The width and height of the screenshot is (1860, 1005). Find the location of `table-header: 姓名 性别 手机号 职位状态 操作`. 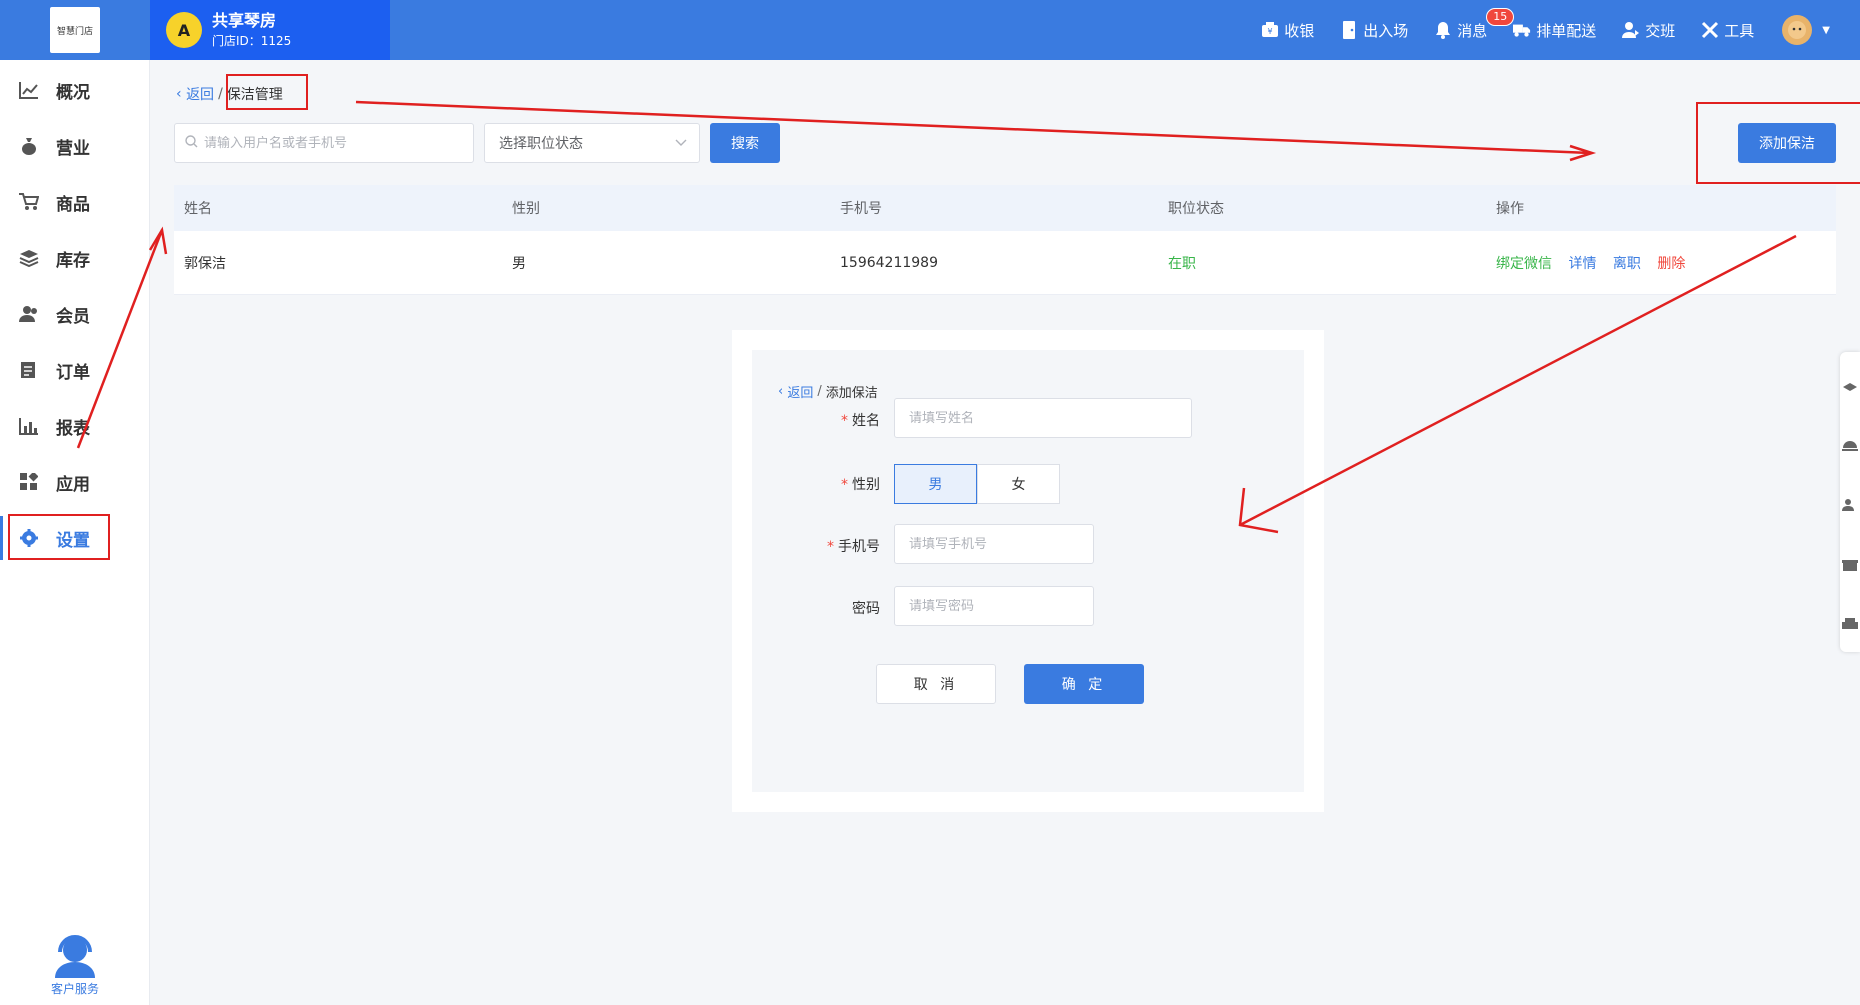

table-header: 姓名 性别 手机号 职位状态 操作 is located at coordinates (1005, 208).